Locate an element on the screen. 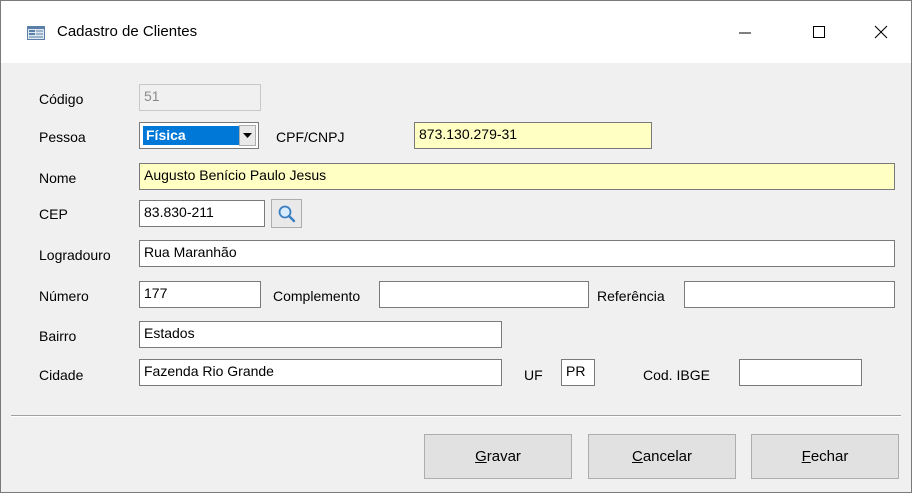  codigo-field: 51 is located at coordinates (200, 97).